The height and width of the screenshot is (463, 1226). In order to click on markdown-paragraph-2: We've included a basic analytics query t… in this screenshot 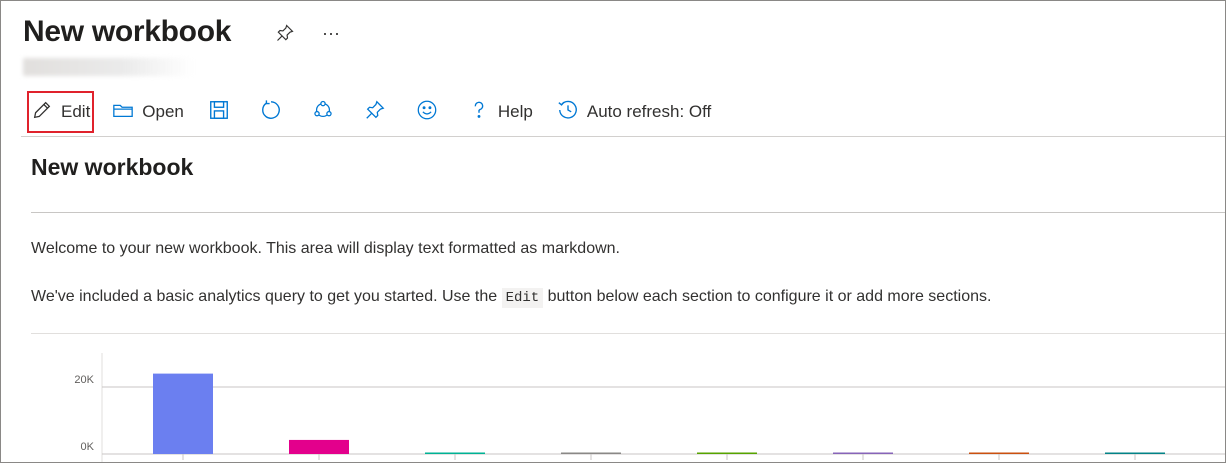, I will do `click(511, 298)`.